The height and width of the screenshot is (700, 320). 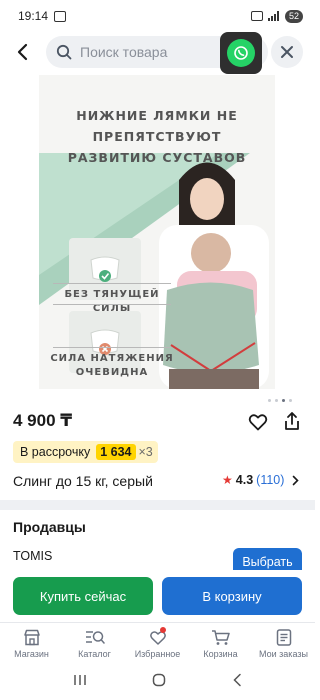 I want to click on share-icon, so click(x=292, y=421).